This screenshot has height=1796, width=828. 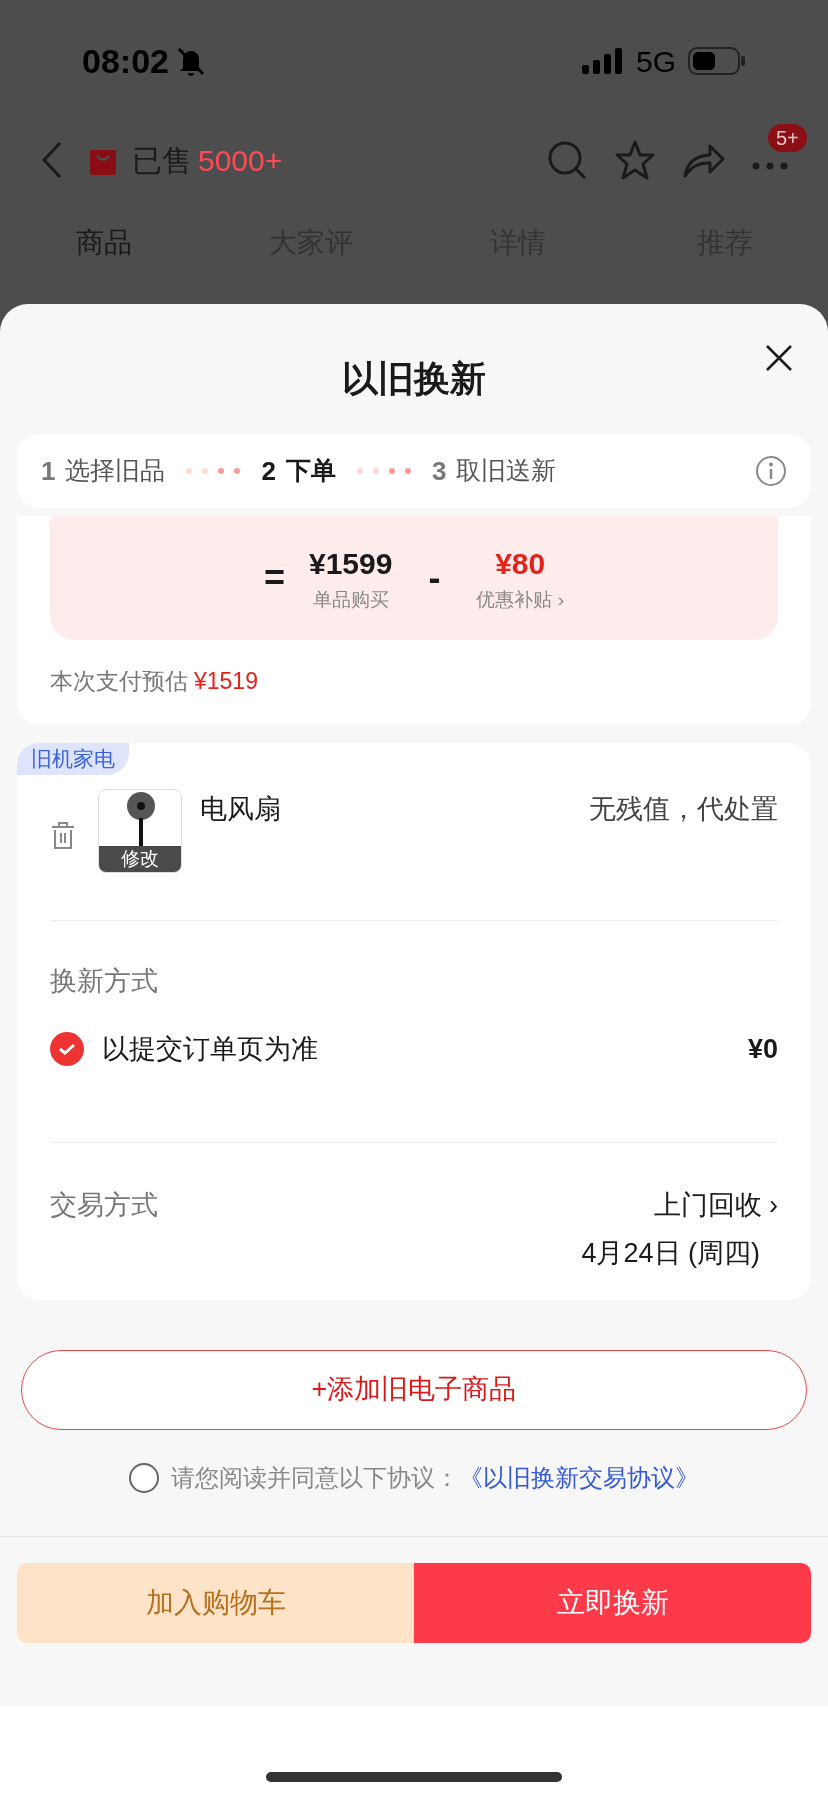 What do you see at coordinates (73, 758) in the screenshot?
I see `category-tag: 旧机家电` at bounding box center [73, 758].